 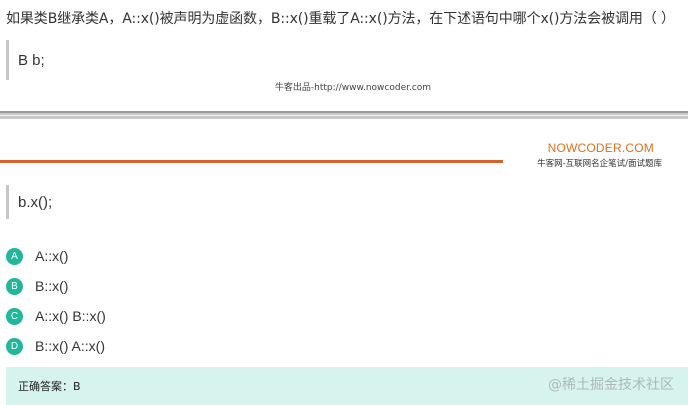 I want to click on code-text: b.x();, so click(x=35, y=202).